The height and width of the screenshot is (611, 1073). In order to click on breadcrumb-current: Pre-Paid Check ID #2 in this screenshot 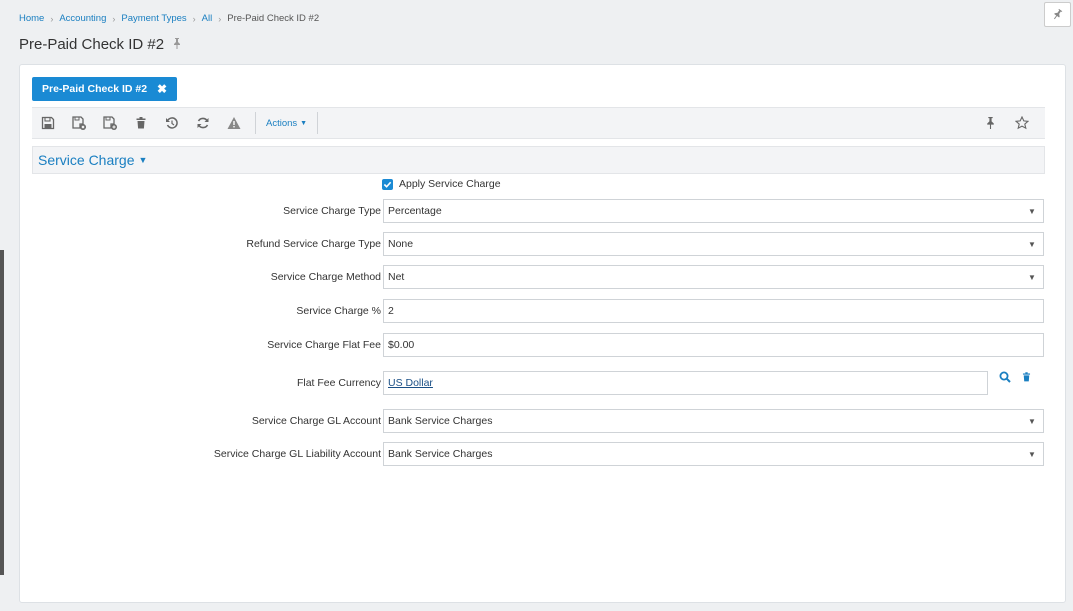, I will do `click(273, 18)`.